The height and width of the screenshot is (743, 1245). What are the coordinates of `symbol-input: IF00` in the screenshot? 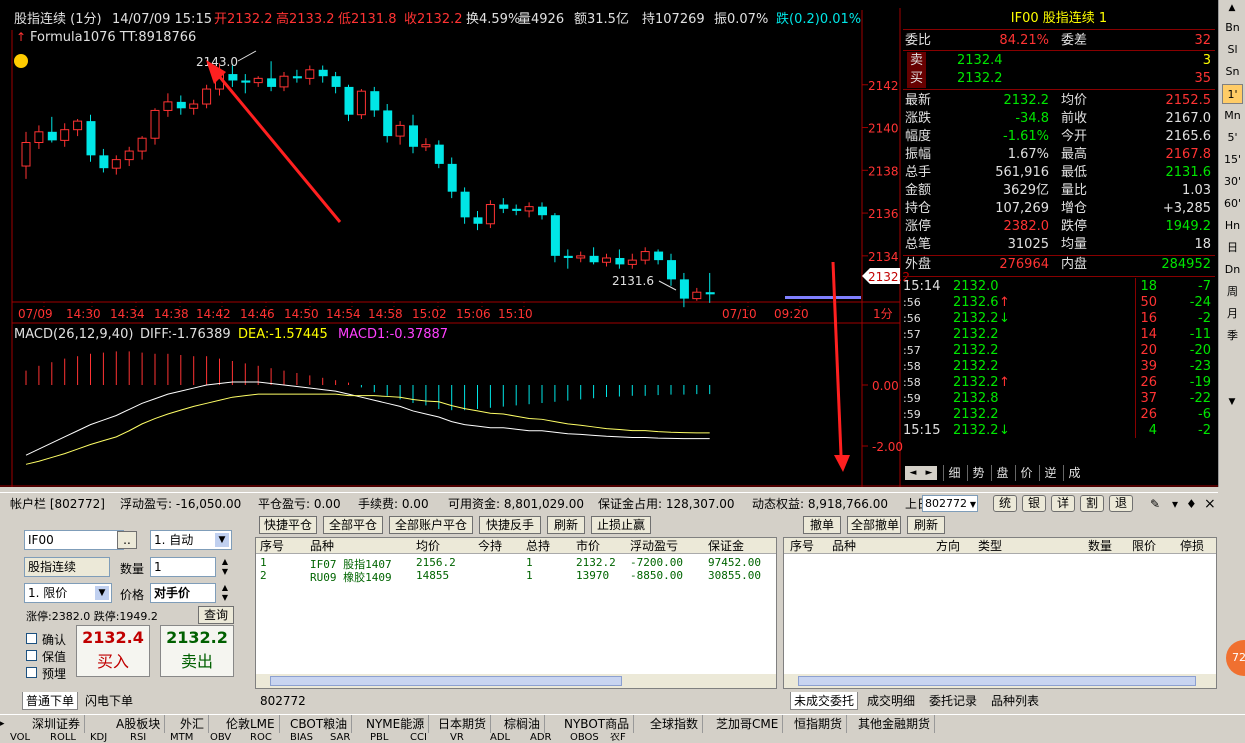 It's located at (74, 540).